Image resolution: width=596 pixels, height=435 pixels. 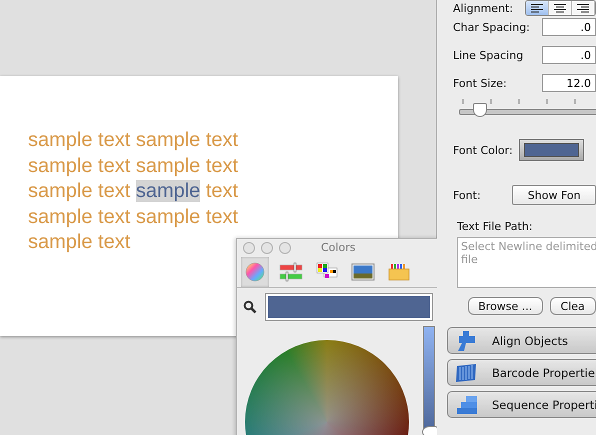 What do you see at coordinates (551, 150) in the screenshot?
I see `font-color-well` at bounding box center [551, 150].